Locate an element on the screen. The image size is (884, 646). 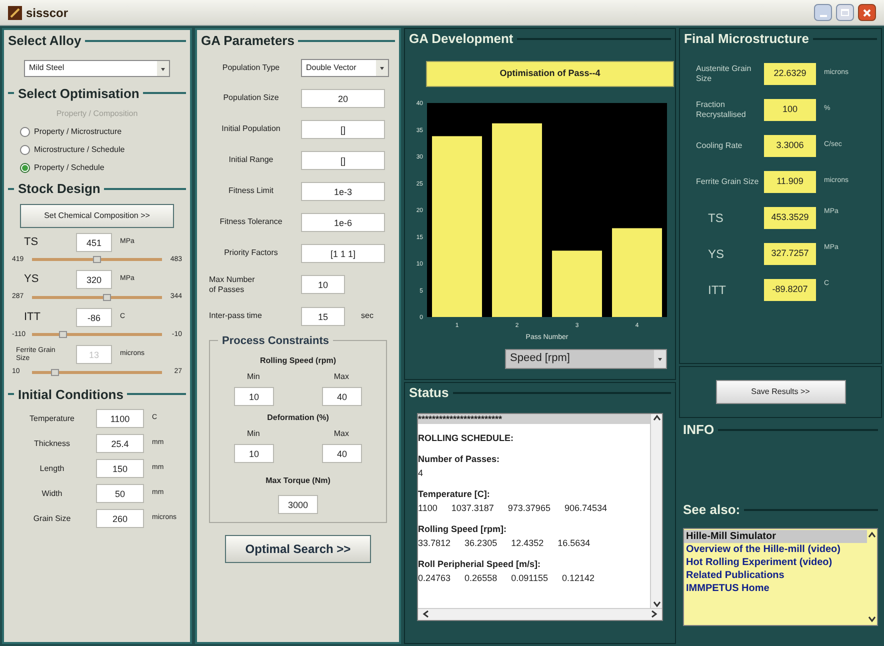
result-label: ITT is located at coordinates (717, 290).